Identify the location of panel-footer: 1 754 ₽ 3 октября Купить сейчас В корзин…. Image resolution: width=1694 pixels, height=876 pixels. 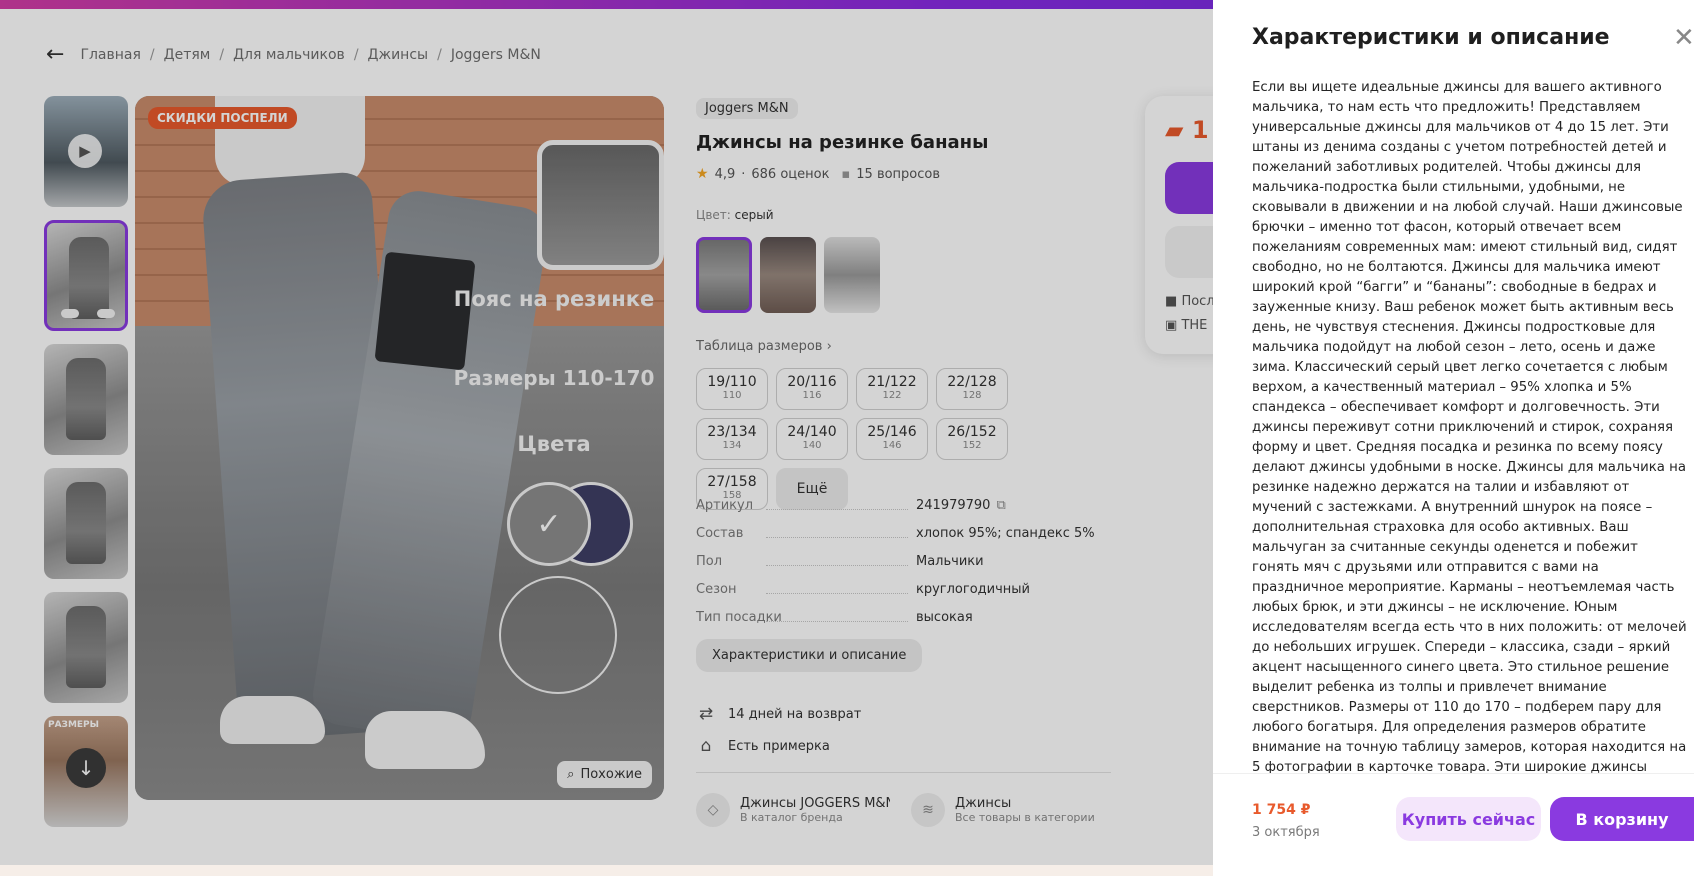
(1453, 824).